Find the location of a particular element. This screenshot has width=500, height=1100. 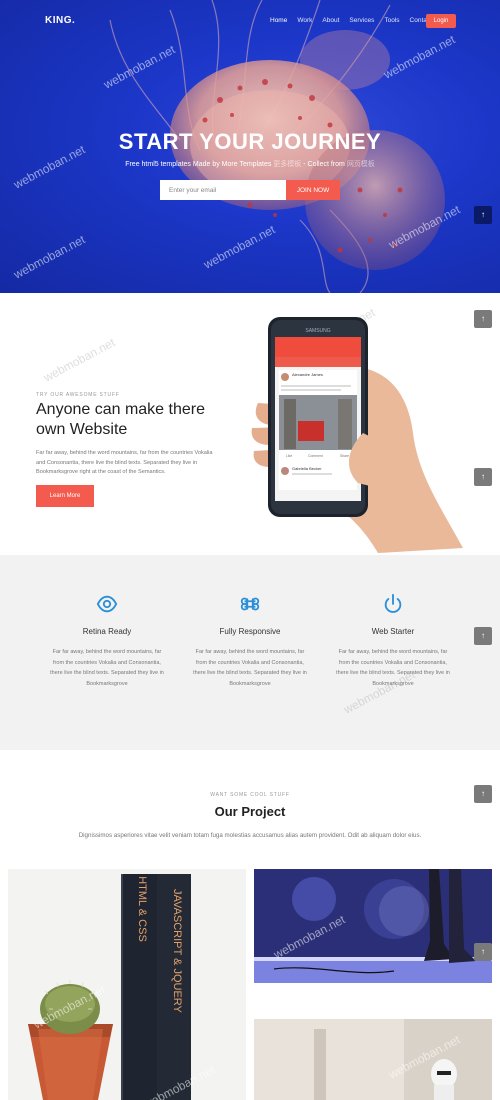

feature-title: Fully Responsive is located at coordinates (250, 631).